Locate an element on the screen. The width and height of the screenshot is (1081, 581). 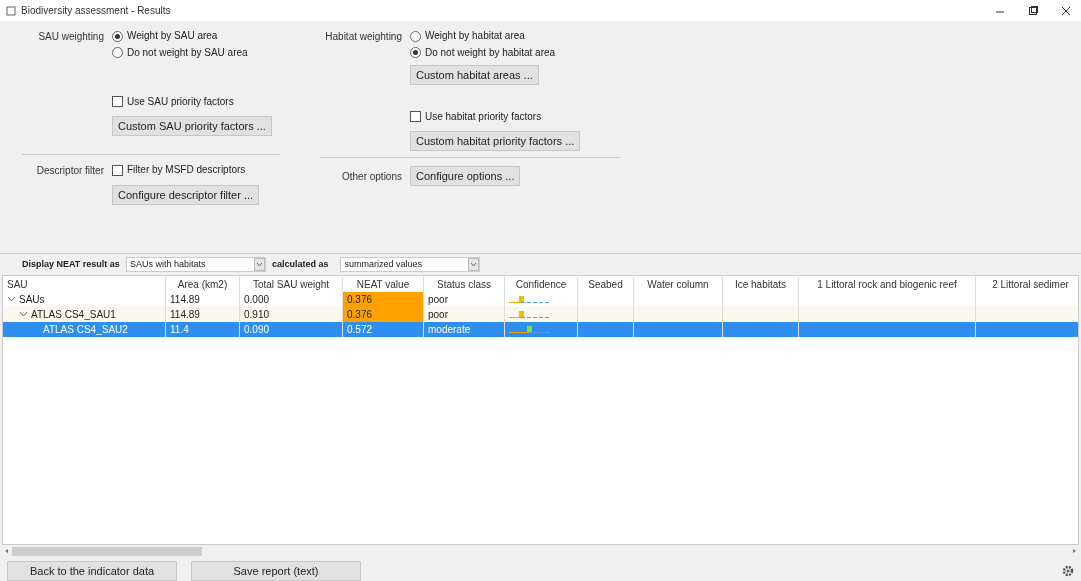
column-header: Water column is located at coordinates (678, 284).